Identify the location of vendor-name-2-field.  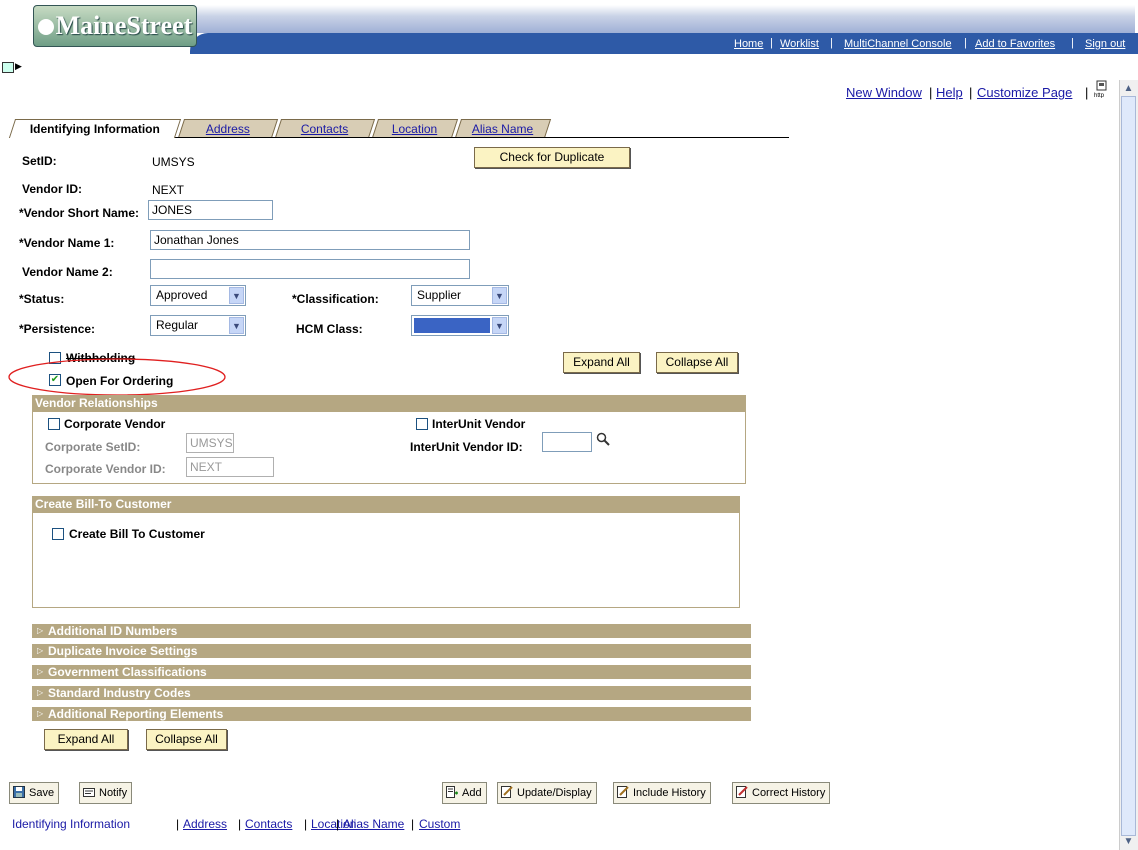
(310, 269).